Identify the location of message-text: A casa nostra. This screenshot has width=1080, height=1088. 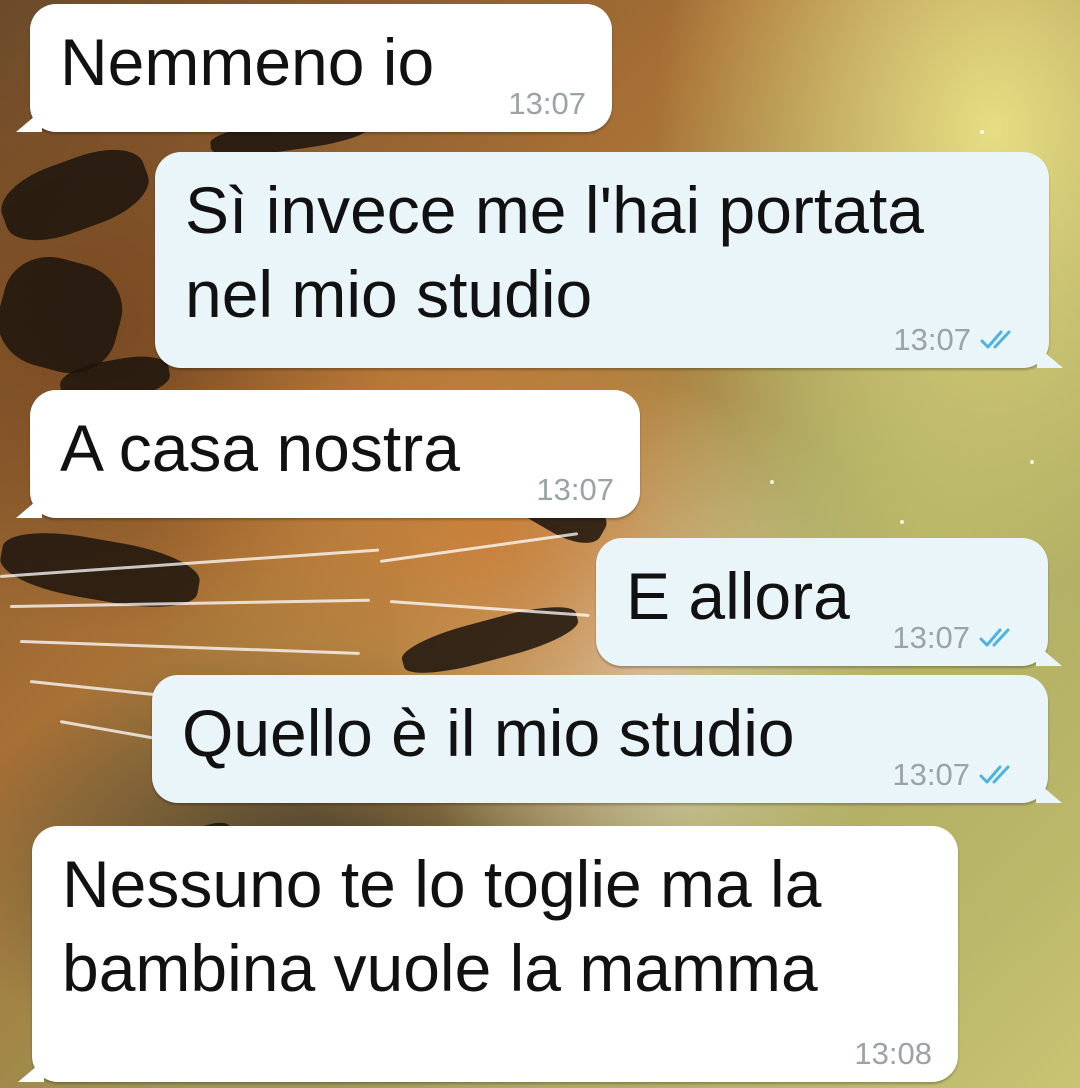
(260, 448).